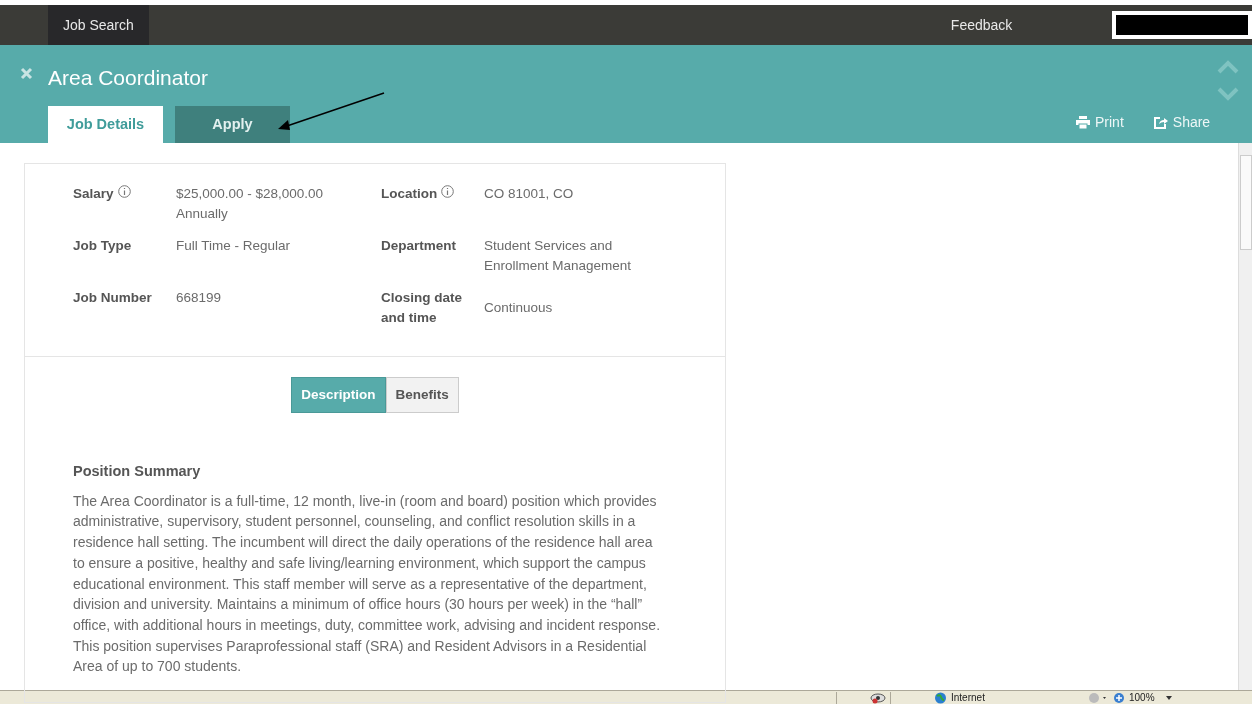 The width and height of the screenshot is (1252, 704). Describe the element at coordinates (137, 471) in the screenshot. I see `section-heading: Position Summary` at that location.